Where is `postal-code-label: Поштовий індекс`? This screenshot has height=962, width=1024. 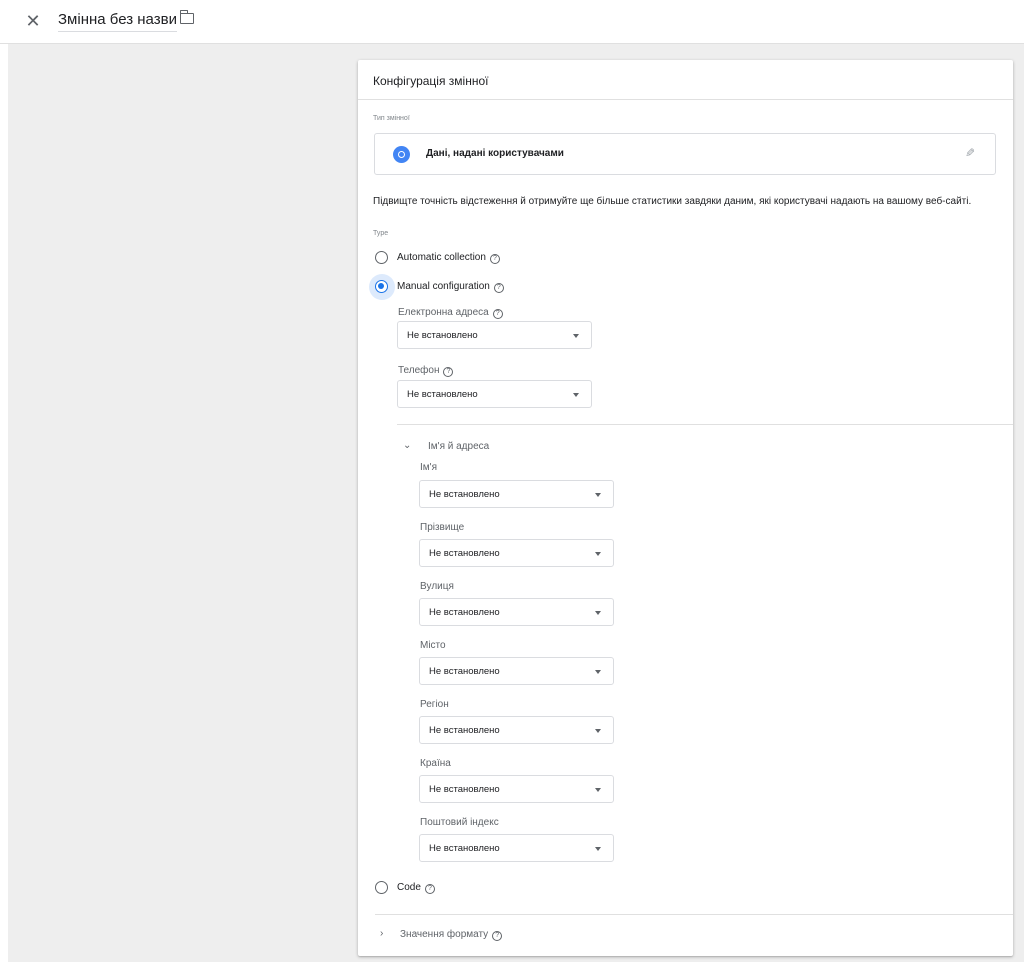
postal-code-label: Поштовий індекс is located at coordinates (459, 822).